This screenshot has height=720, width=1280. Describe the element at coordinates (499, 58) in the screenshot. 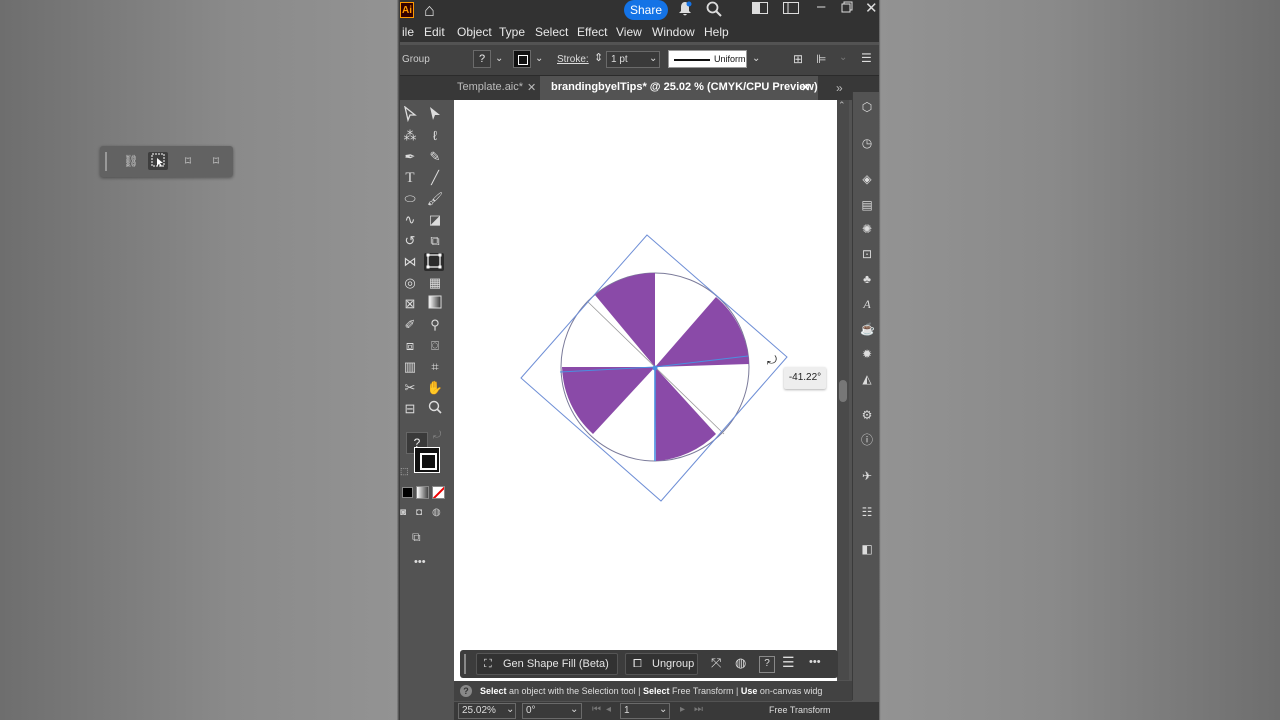

I see `fill-dropdown-icon: ⌄` at that location.